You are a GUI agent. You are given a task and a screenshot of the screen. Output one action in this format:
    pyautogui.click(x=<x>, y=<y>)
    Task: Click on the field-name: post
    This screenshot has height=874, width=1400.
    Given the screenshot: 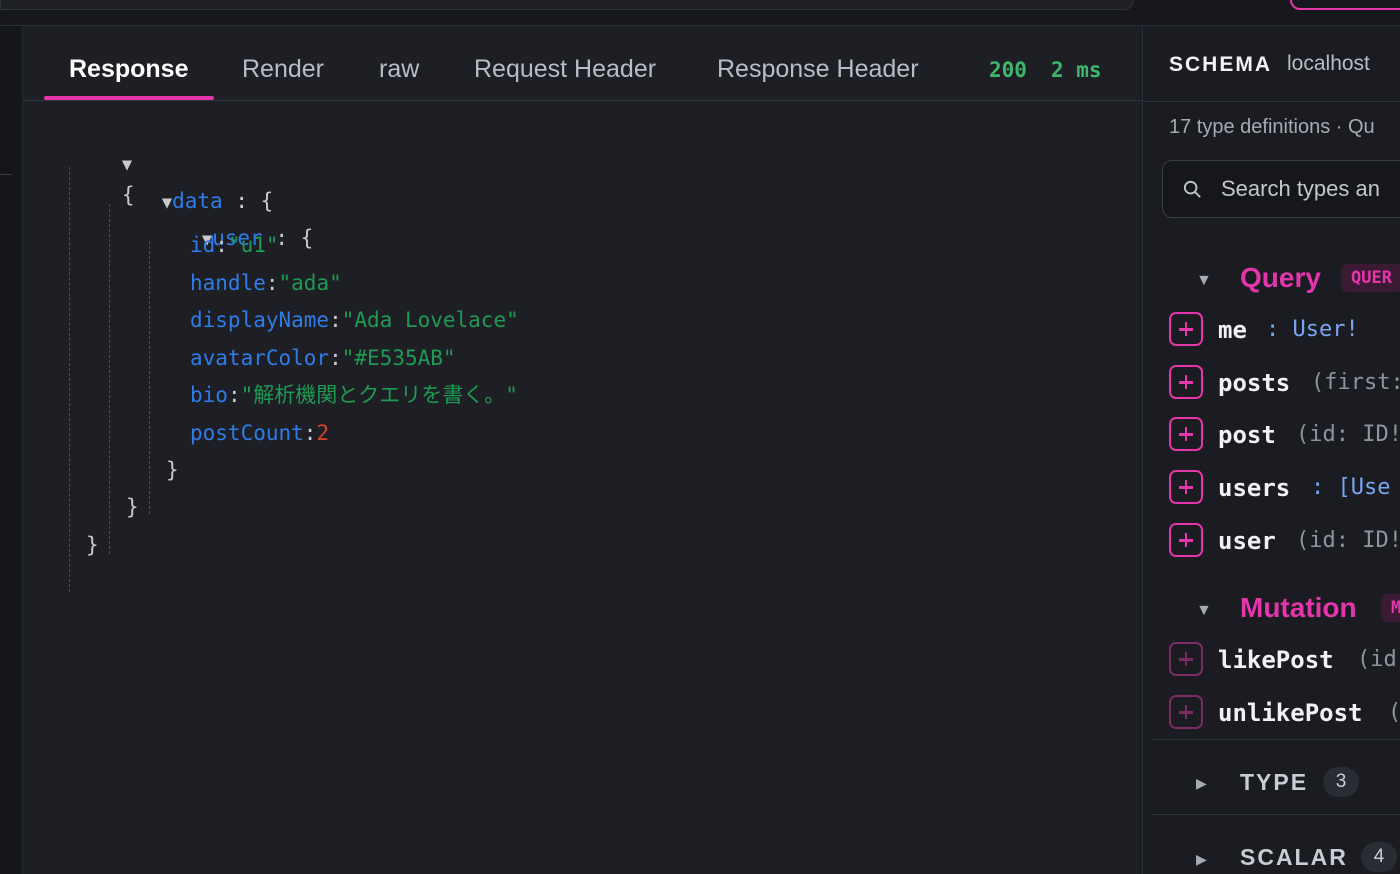 What is the action you would take?
    pyautogui.click(x=1247, y=435)
    